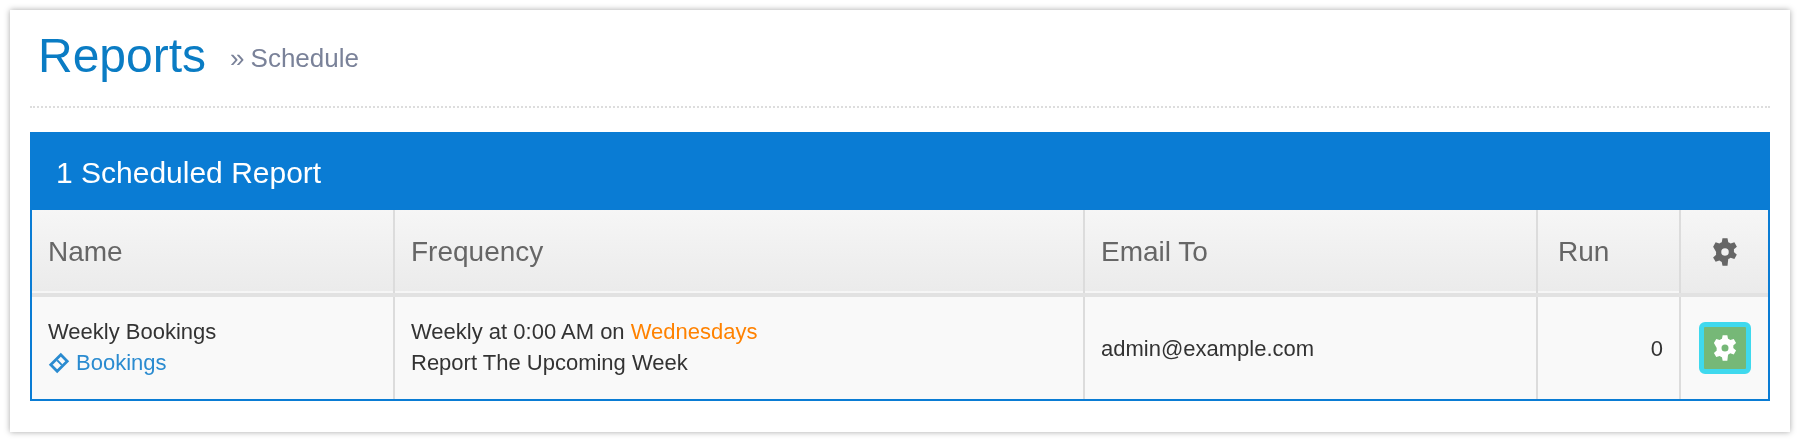  I want to click on email-address: admin@example.com, so click(1208, 348).